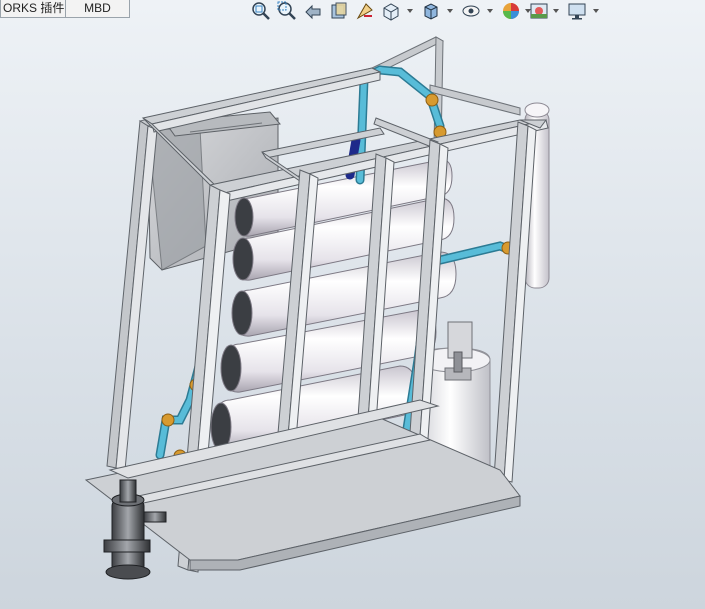  What do you see at coordinates (471, 11) in the screenshot?
I see `hide-show-items-icon` at bounding box center [471, 11].